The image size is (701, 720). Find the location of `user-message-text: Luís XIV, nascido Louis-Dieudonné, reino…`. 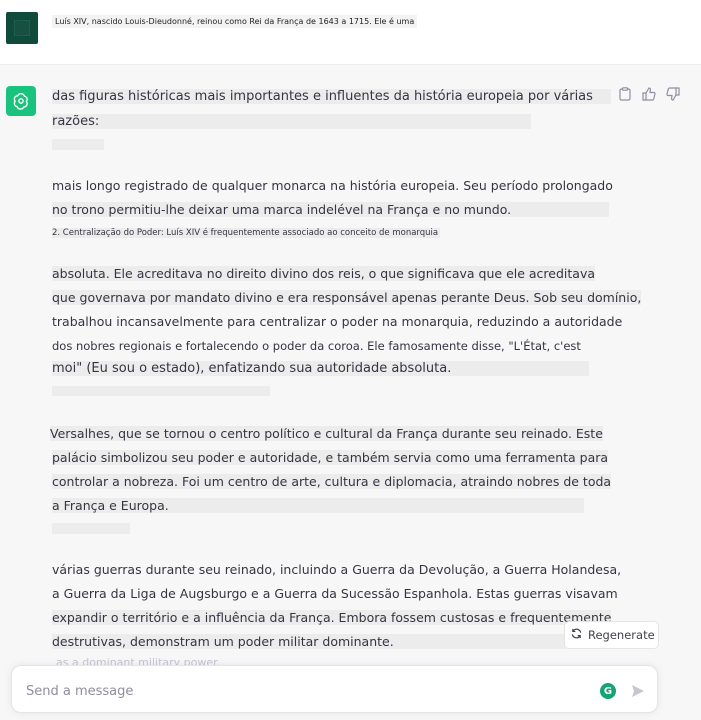

user-message-text: Luís XIV, nascido Louis-Dieudonné, reino… is located at coordinates (235, 21).